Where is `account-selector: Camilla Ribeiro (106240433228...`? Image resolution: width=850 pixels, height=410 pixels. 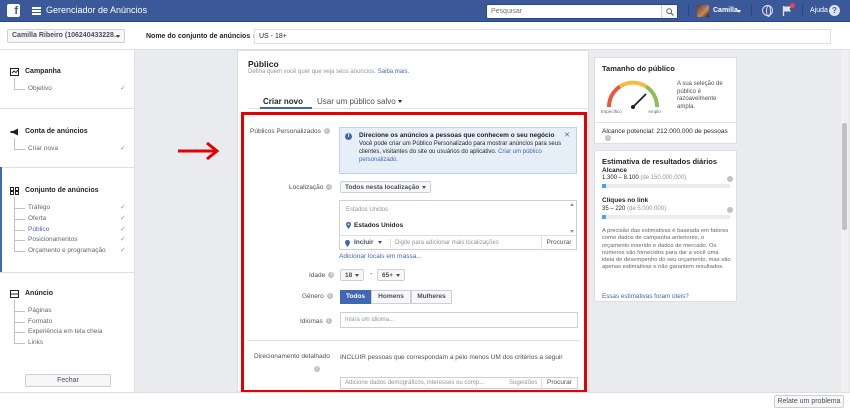
account-selector: Camilla Ribeiro (106240433228... is located at coordinates (66, 36).